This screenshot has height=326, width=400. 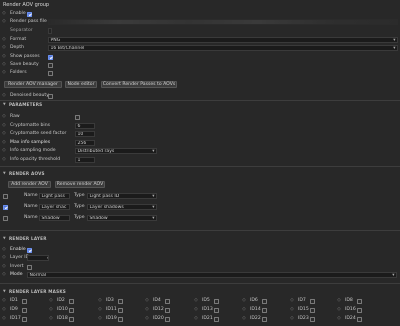 I want to click on invert-checkbox, so click(x=29, y=267).